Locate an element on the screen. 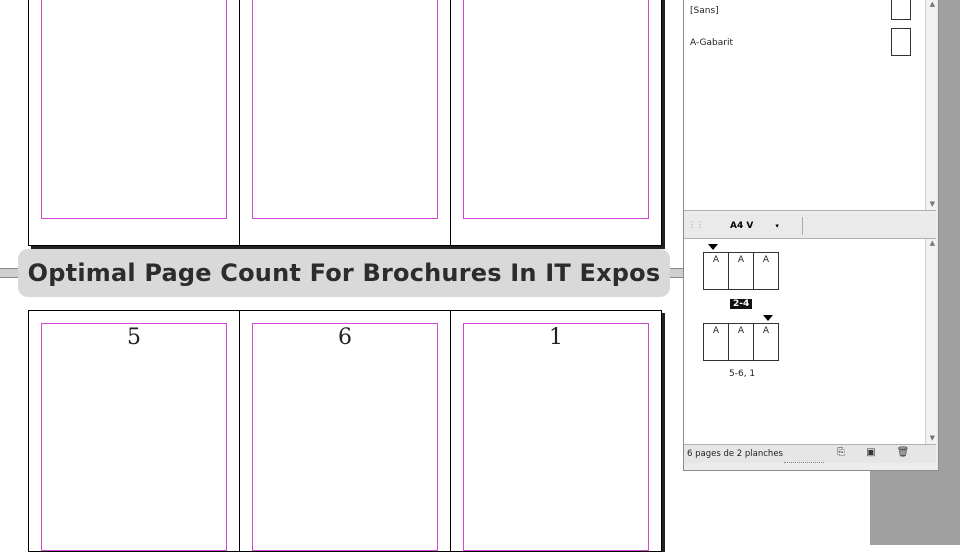 This screenshot has width=960, height=552. chevron-down-icon: ▾ is located at coordinates (777, 226).